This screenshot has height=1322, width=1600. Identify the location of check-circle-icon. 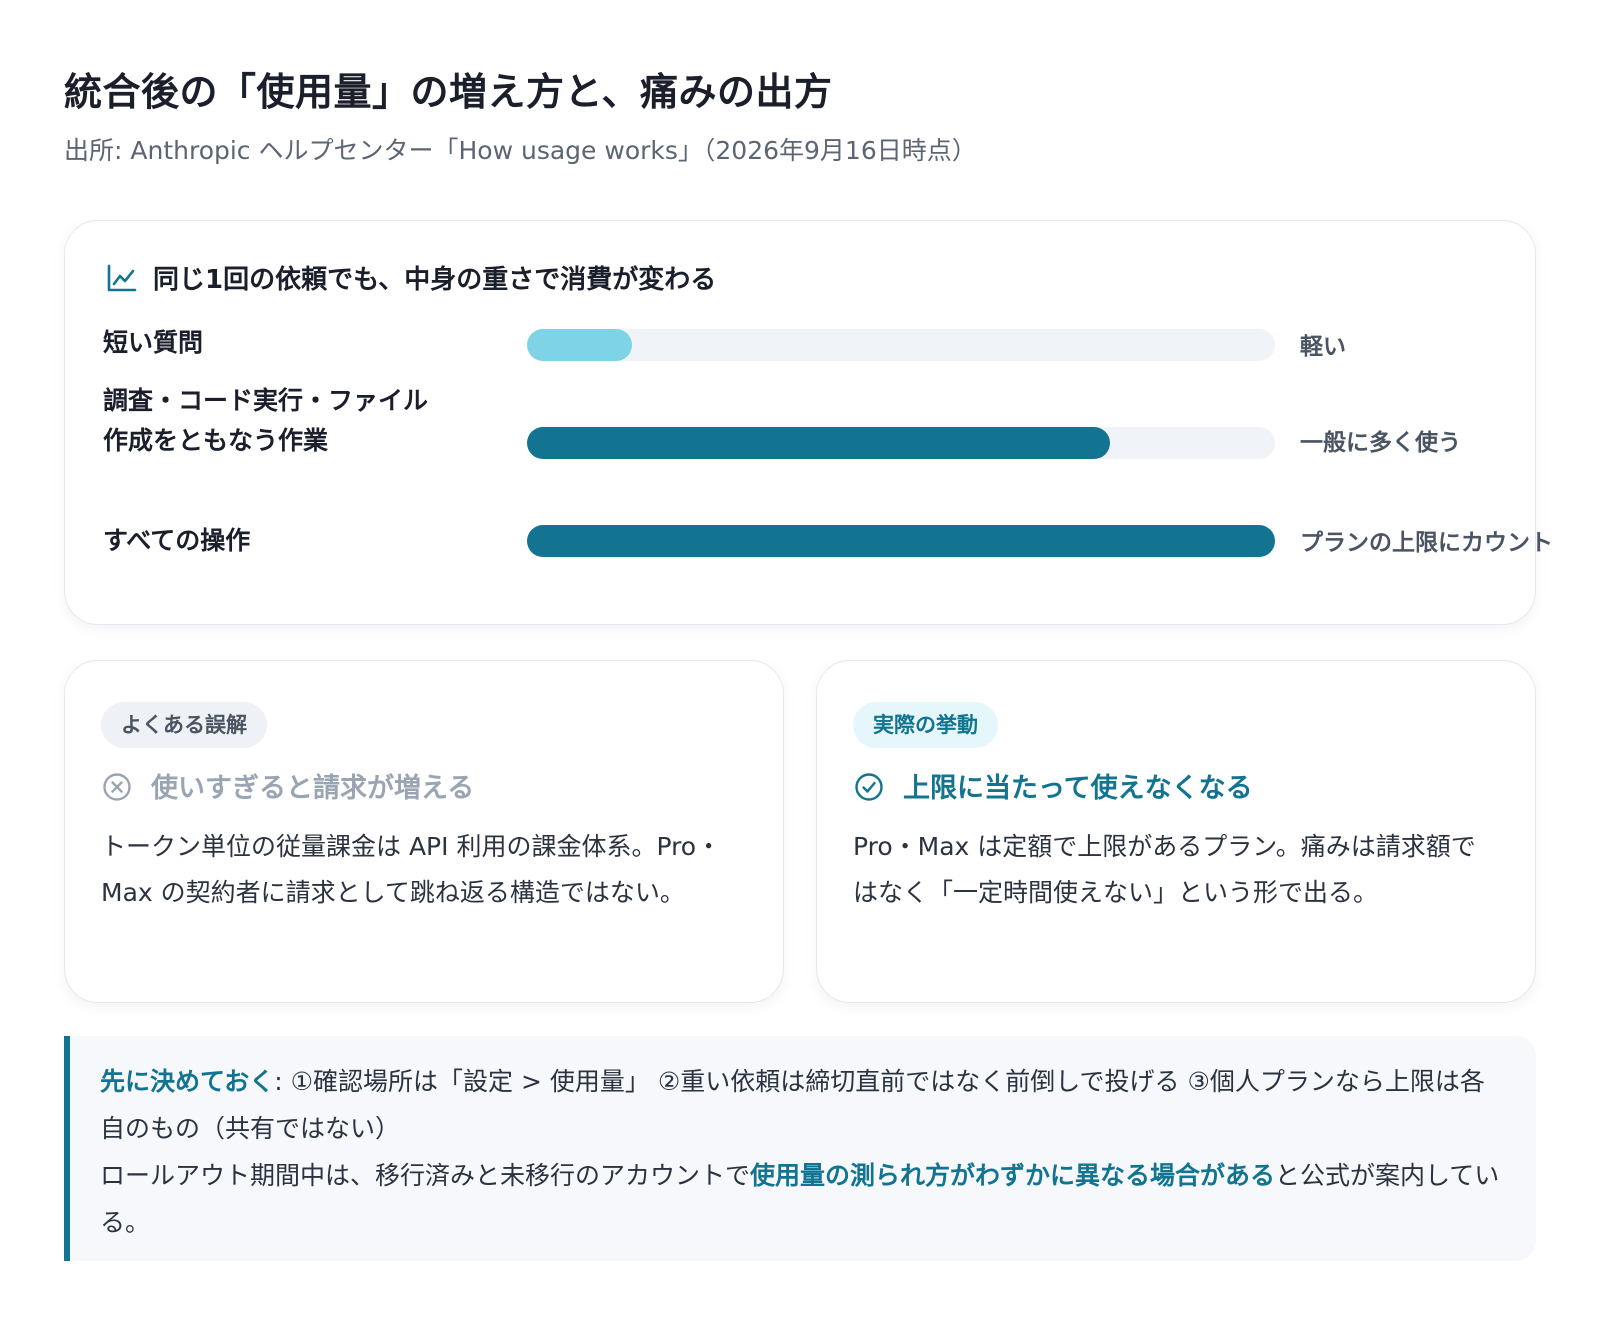
(869, 789).